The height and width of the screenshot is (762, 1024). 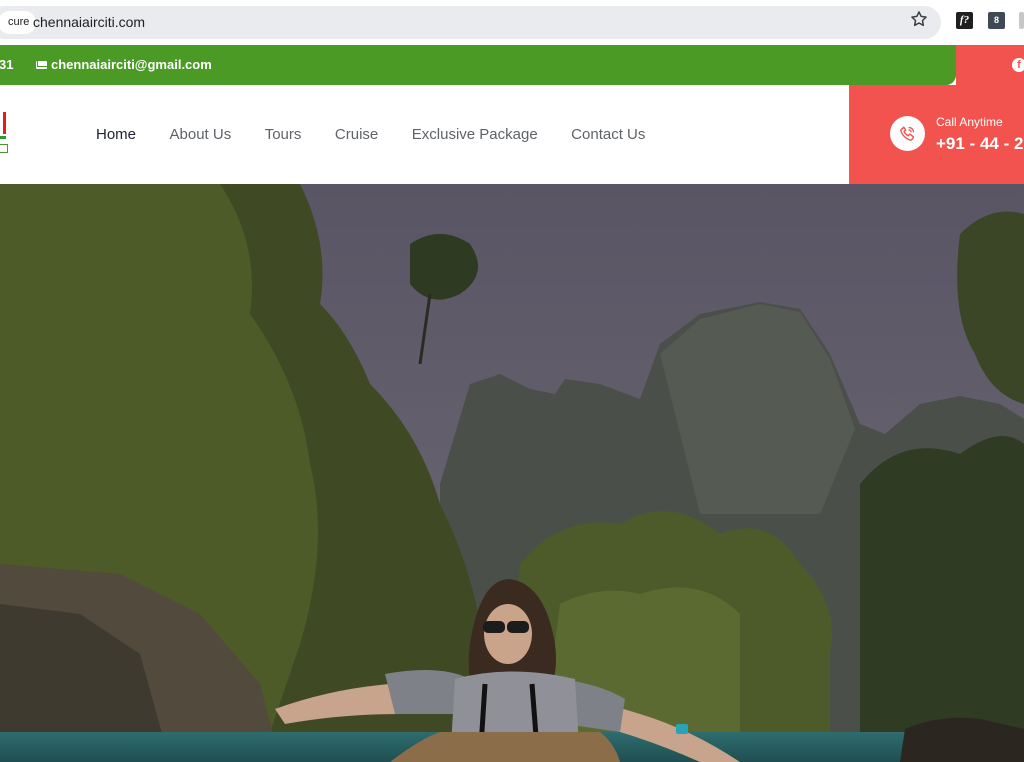 I want to click on nav-item-home: Home, so click(x=116, y=134).